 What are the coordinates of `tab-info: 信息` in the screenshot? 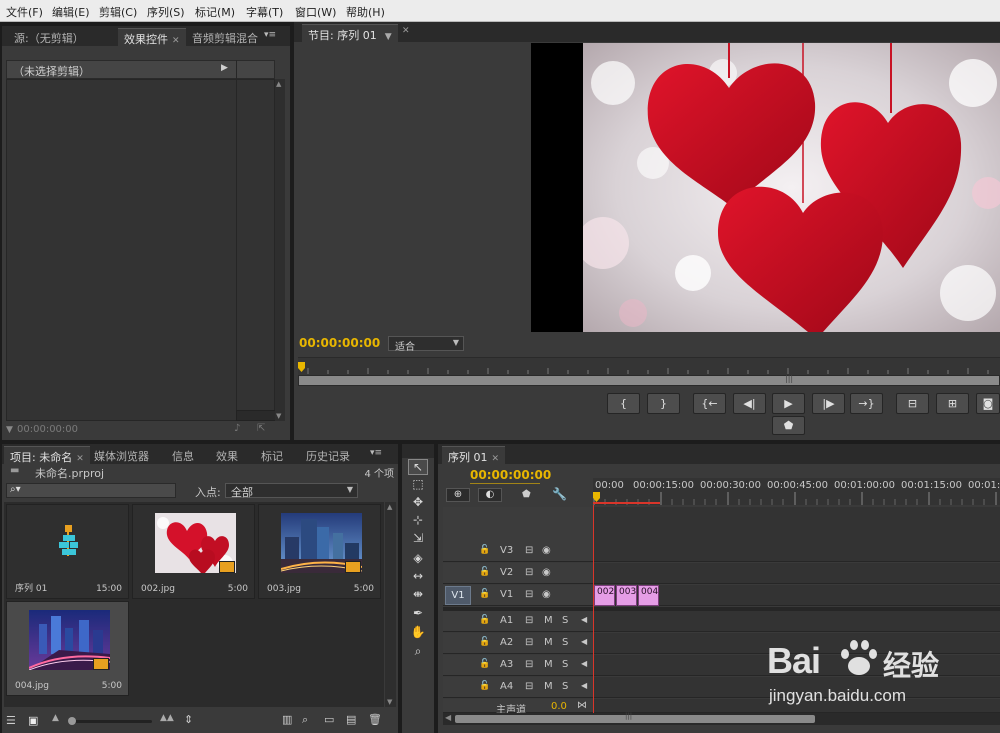 It's located at (183, 455).